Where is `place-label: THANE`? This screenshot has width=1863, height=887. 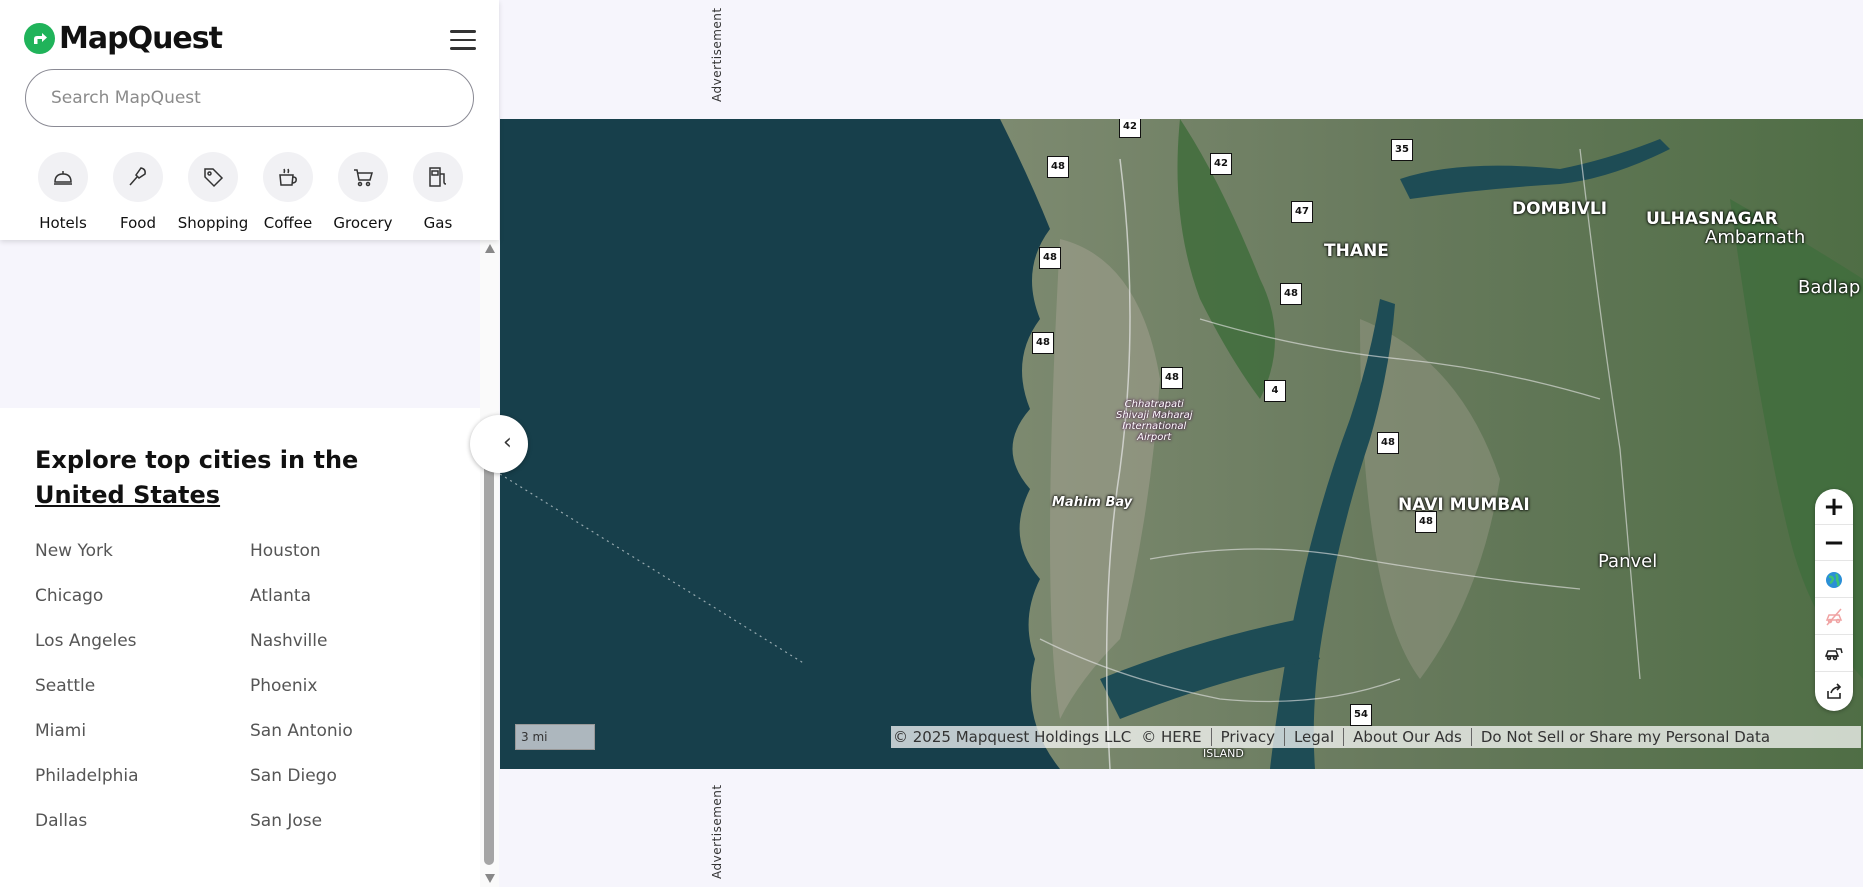 place-label: THANE is located at coordinates (1356, 251).